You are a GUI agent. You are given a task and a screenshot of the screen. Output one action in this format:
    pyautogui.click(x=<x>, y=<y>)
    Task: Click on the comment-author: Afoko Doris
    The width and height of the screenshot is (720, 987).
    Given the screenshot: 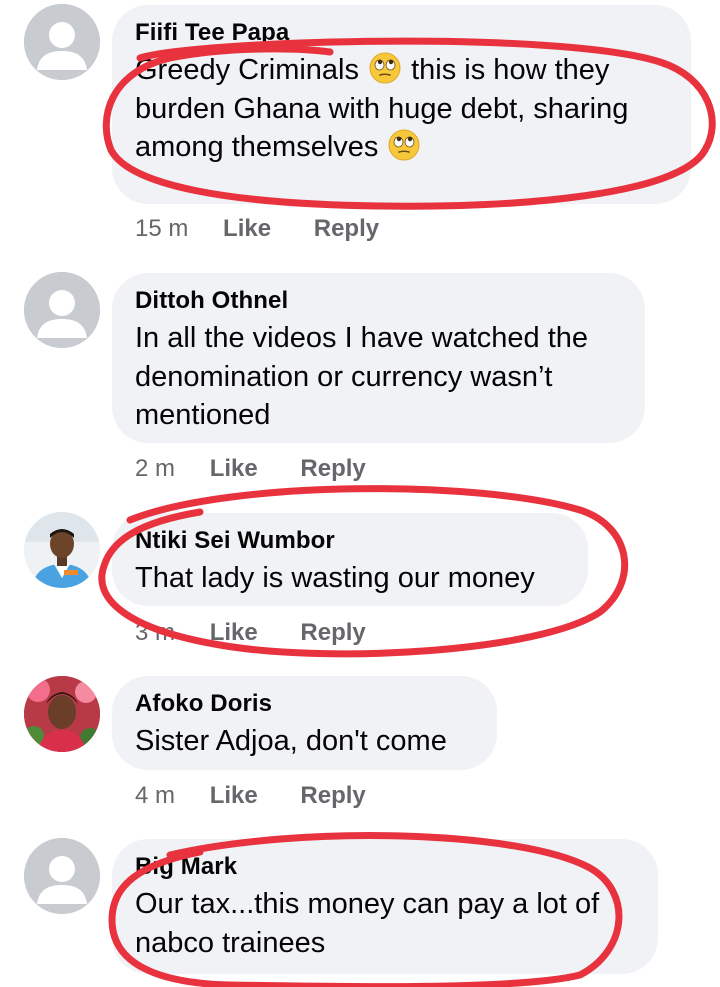 What is the action you would take?
    pyautogui.click(x=304, y=704)
    